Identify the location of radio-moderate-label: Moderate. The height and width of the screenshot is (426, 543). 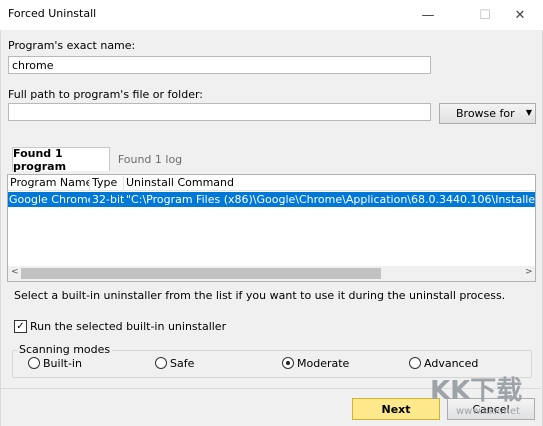
(323, 363).